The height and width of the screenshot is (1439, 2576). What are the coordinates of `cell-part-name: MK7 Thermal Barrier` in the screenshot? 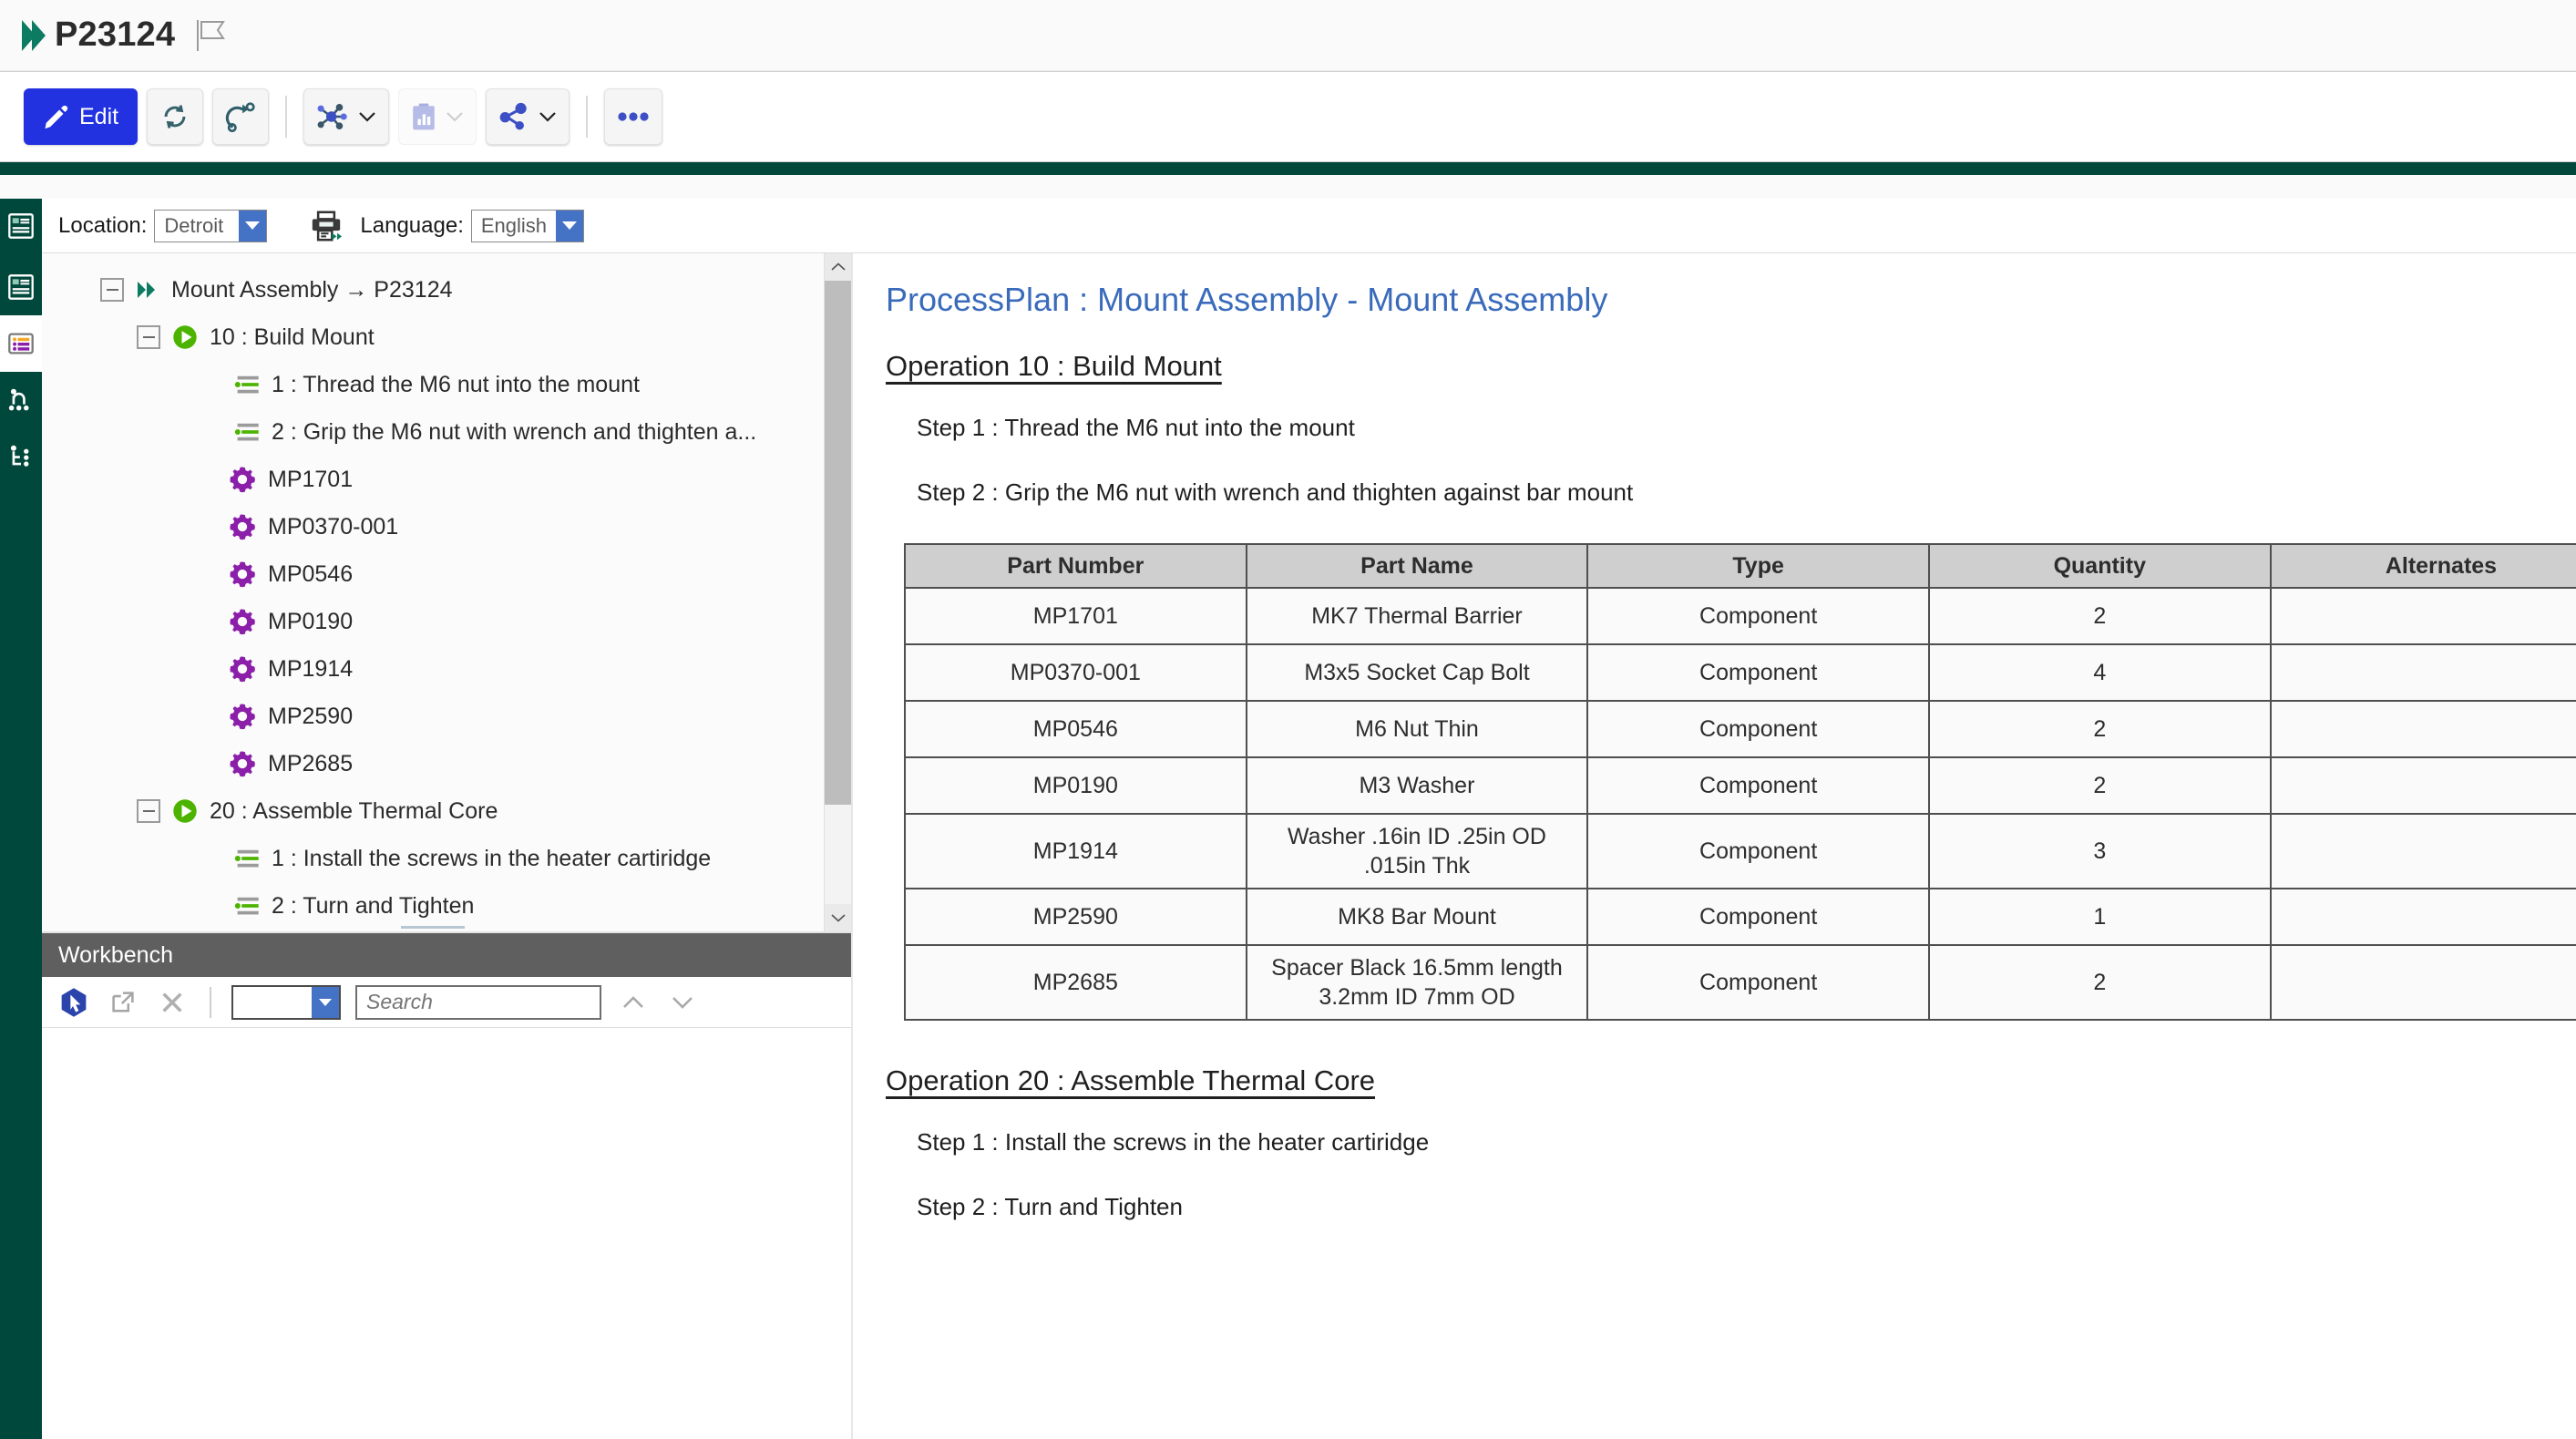 It's located at (1417, 616).